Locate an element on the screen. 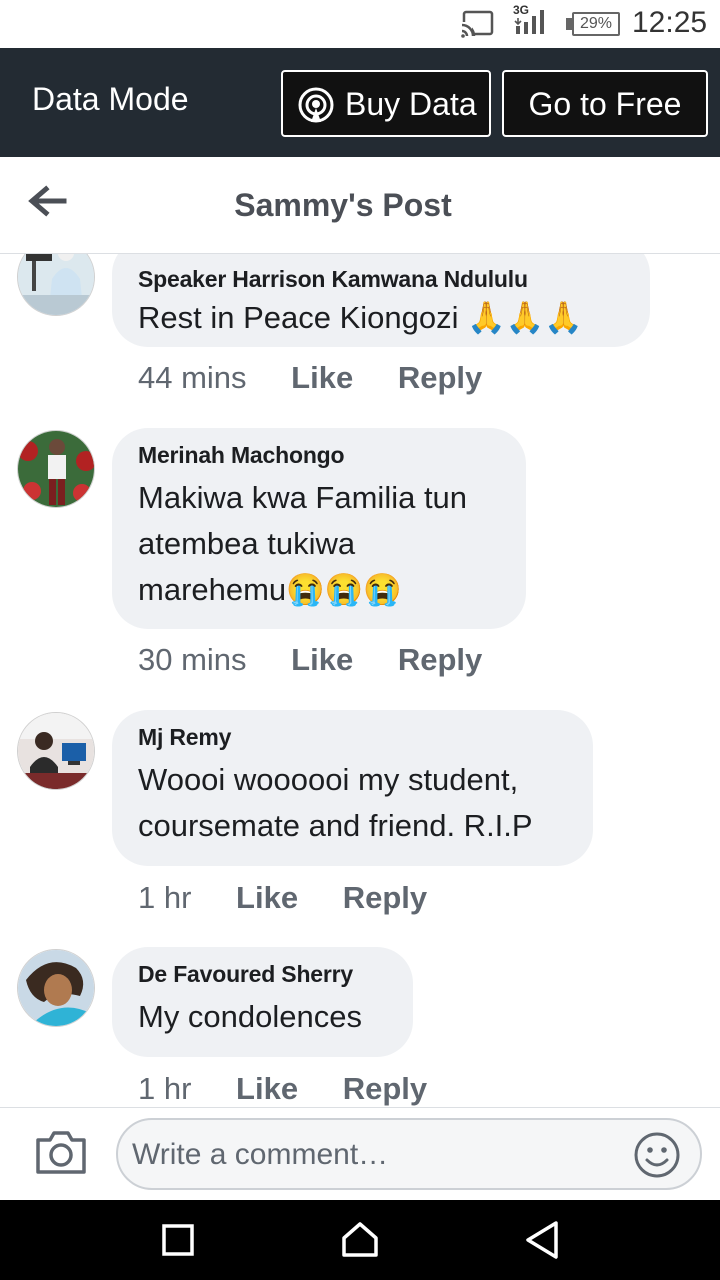 This screenshot has height=1280, width=720. buy-data-label: Buy Data is located at coordinates (411, 104).